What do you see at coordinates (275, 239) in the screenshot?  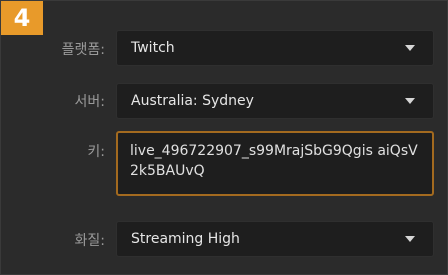 I see `quality-dropdown: Streaming High` at bounding box center [275, 239].